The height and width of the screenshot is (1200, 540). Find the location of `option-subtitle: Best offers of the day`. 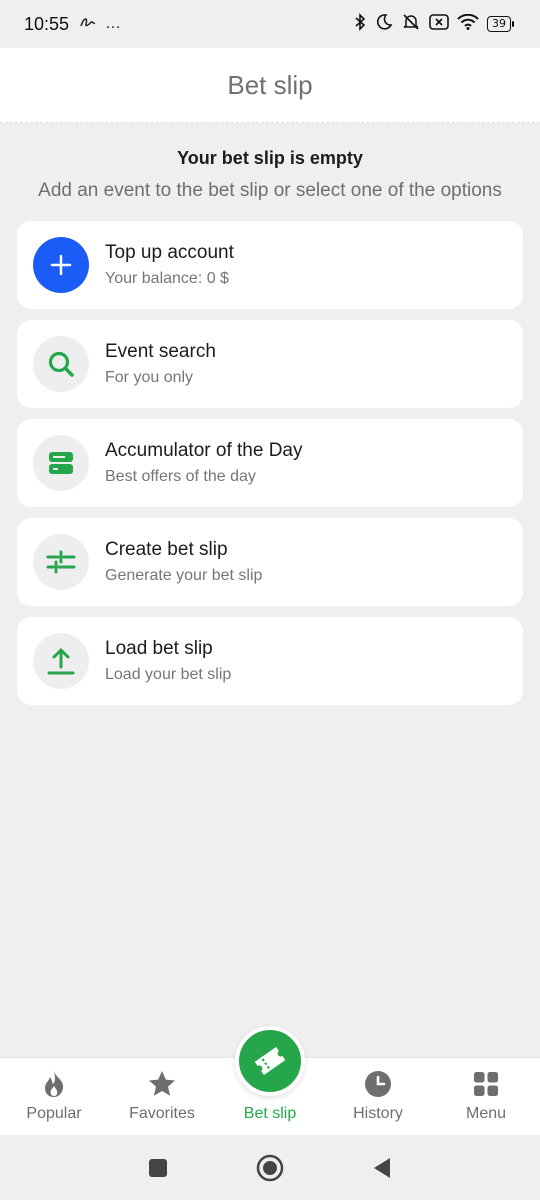

option-subtitle: Best offers of the day is located at coordinates (180, 476).